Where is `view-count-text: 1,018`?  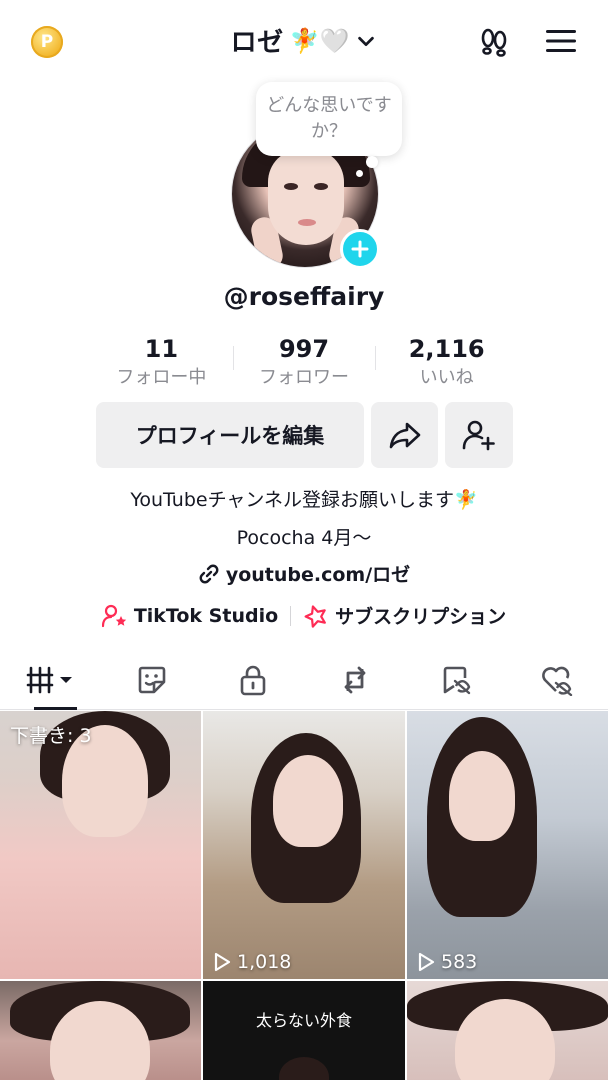
view-count-text: 1,018 is located at coordinates (264, 962).